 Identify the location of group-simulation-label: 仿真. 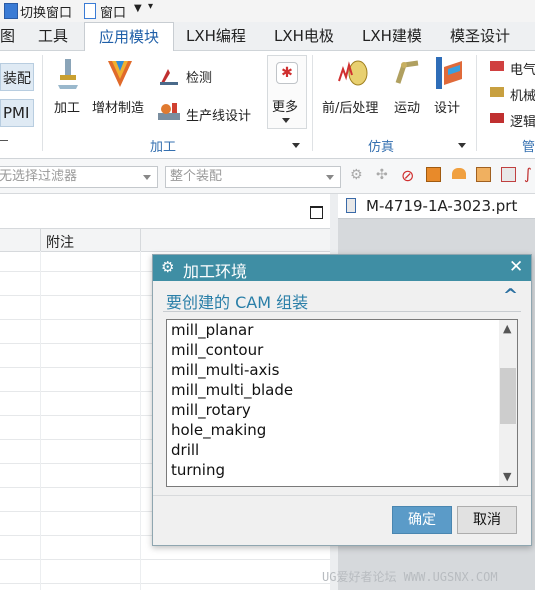
(381, 147).